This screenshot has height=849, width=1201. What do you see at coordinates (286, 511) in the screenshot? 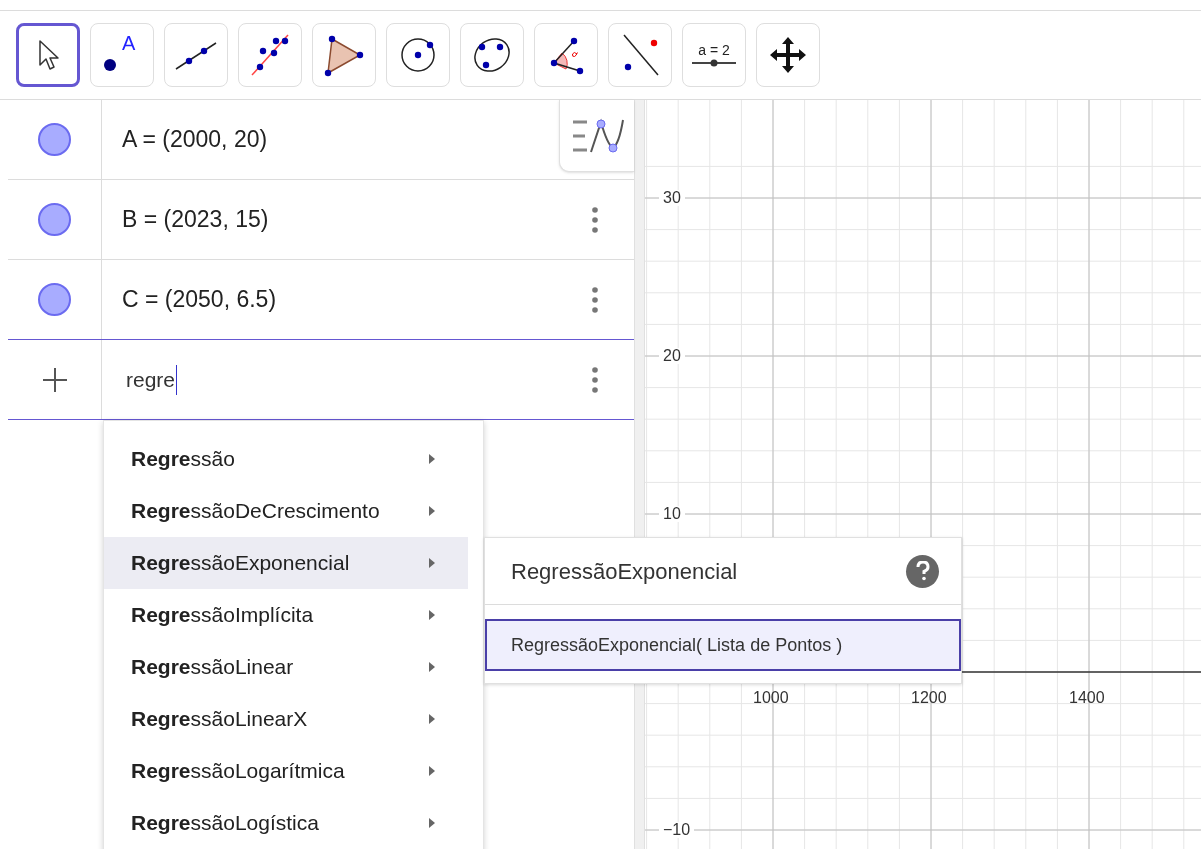
I see `suggestion-item: RegressãoDeCrescimento` at bounding box center [286, 511].